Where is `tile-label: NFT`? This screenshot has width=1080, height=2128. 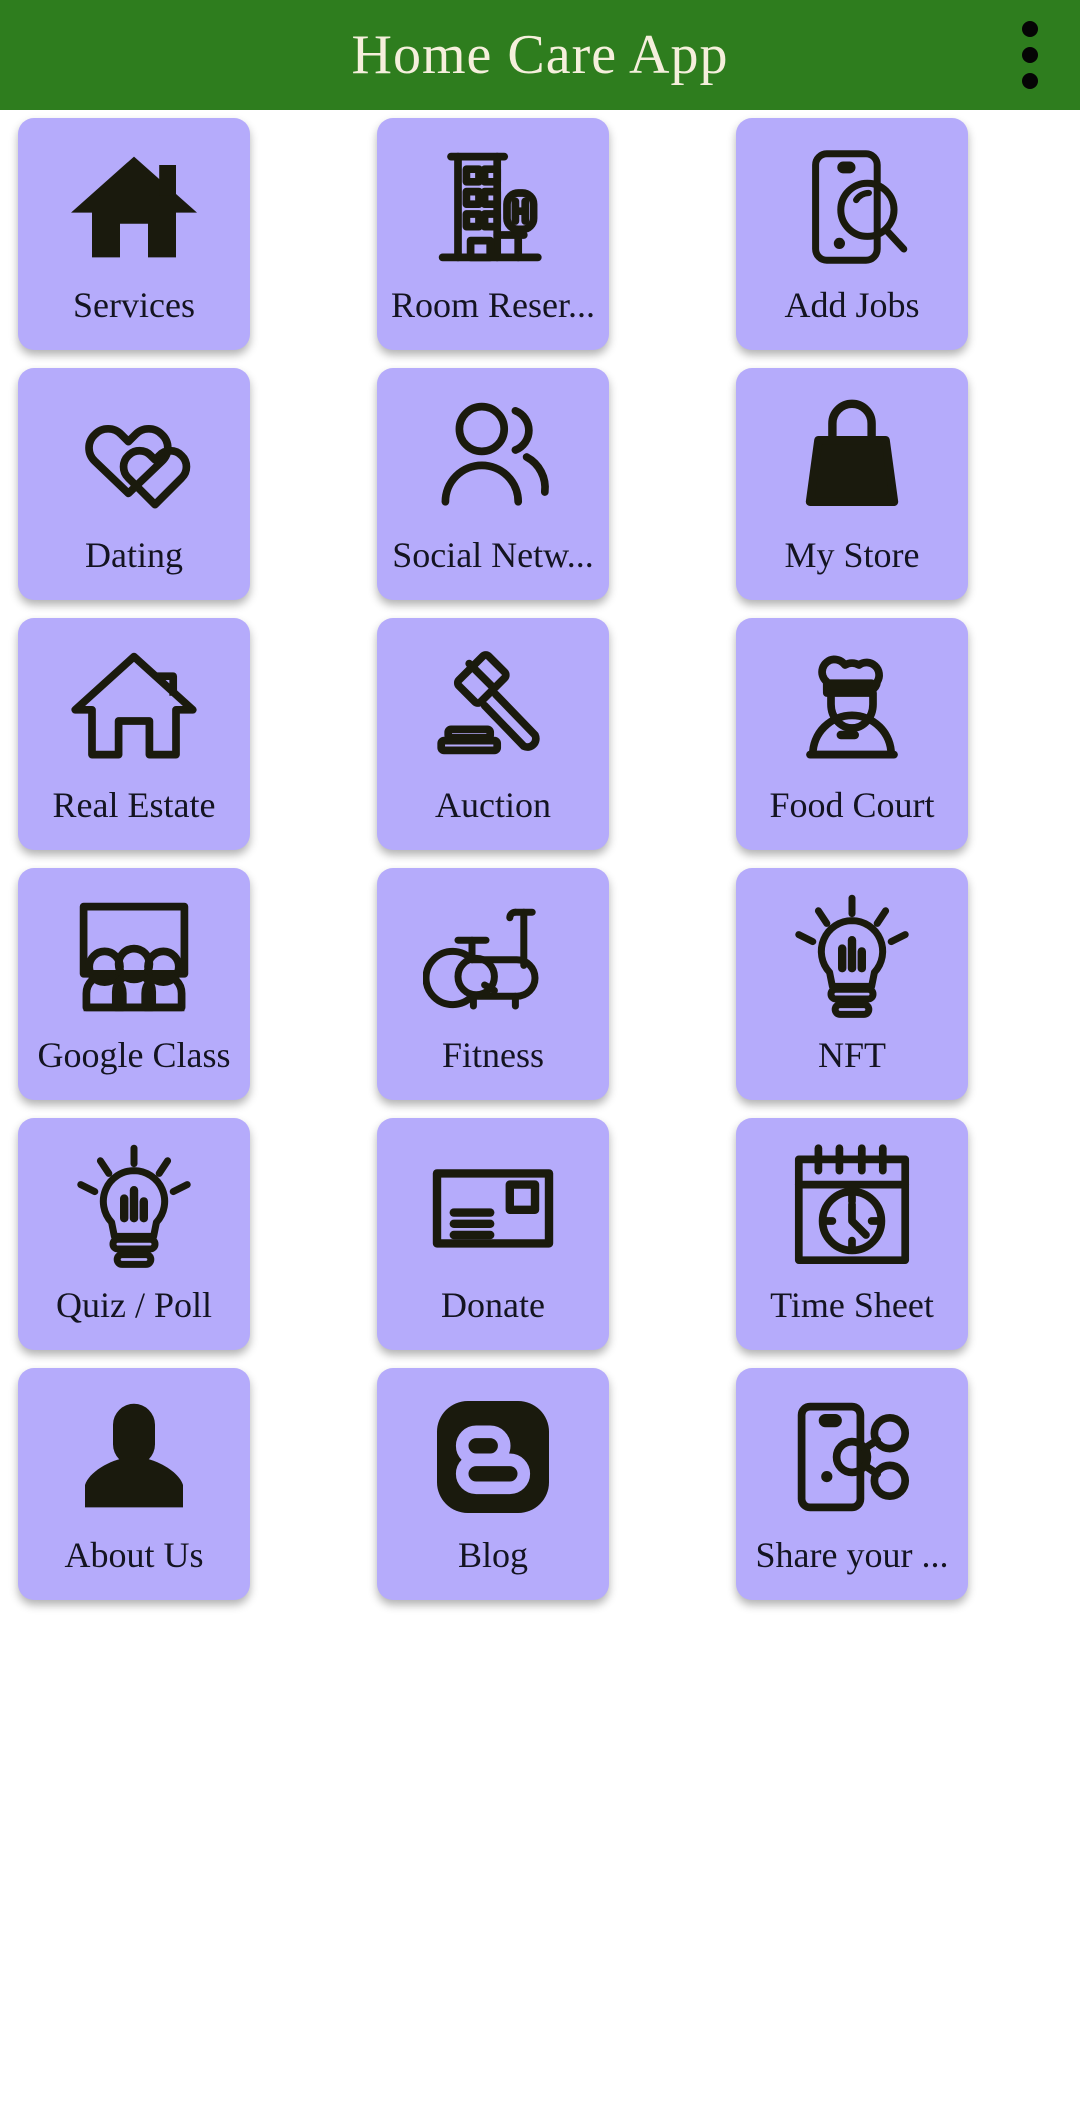 tile-label: NFT is located at coordinates (851, 1055).